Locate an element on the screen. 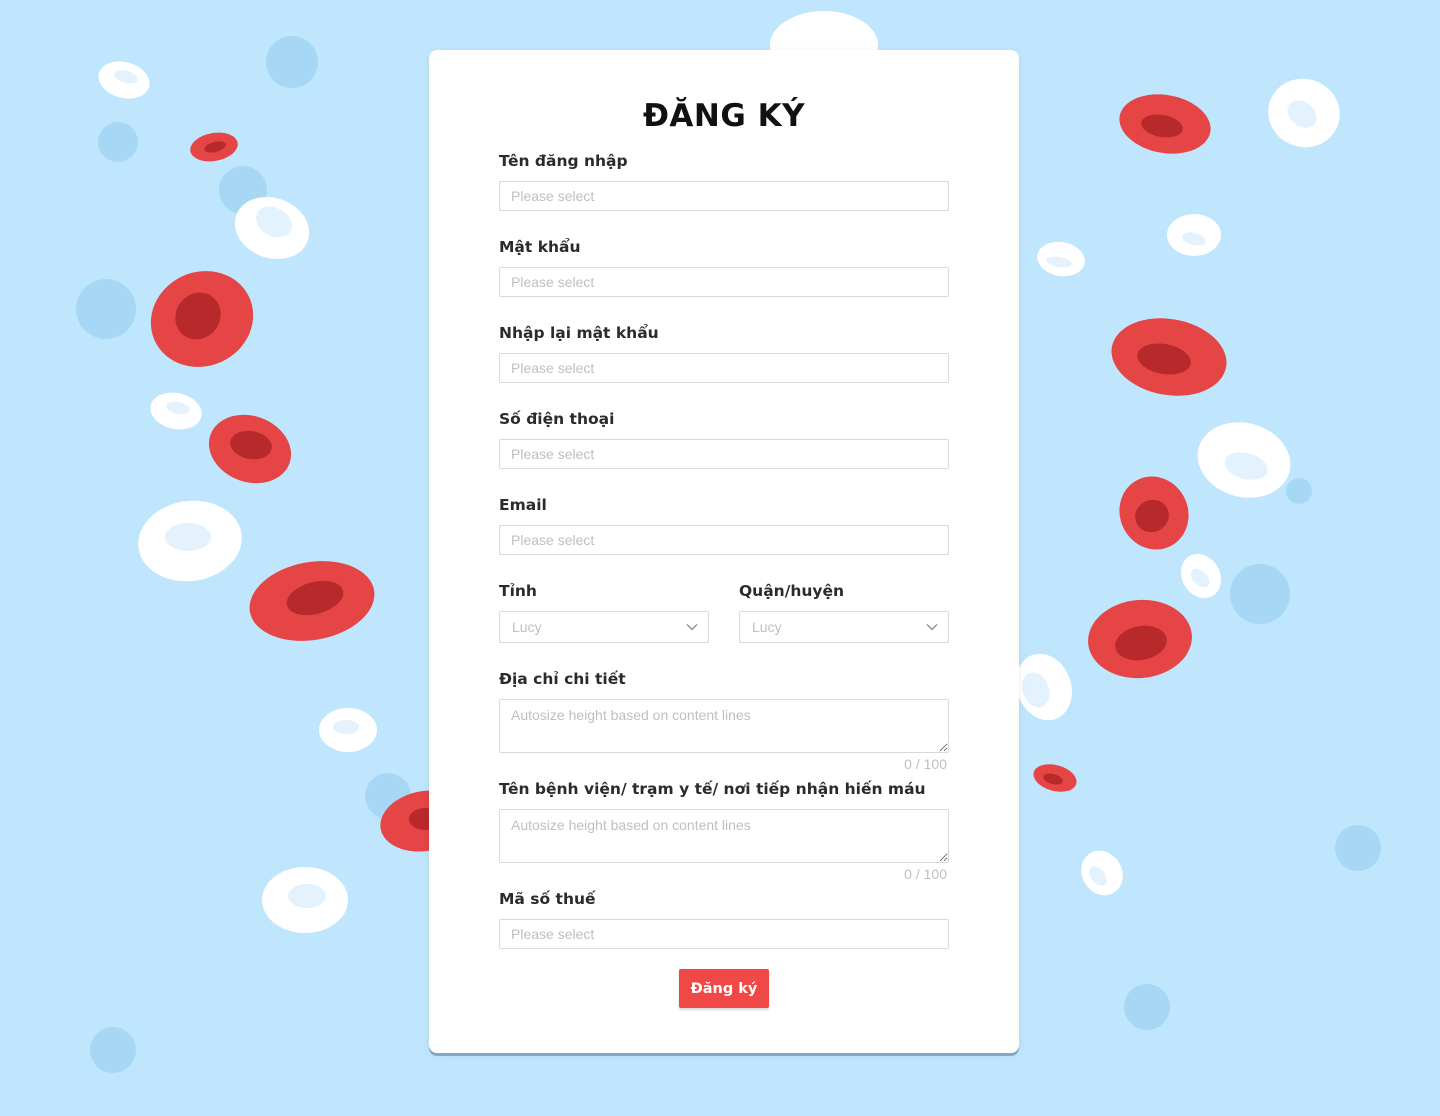 This screenshot has height=1116, width=1440. confirm-password-input is located at coordinates (724, 368).